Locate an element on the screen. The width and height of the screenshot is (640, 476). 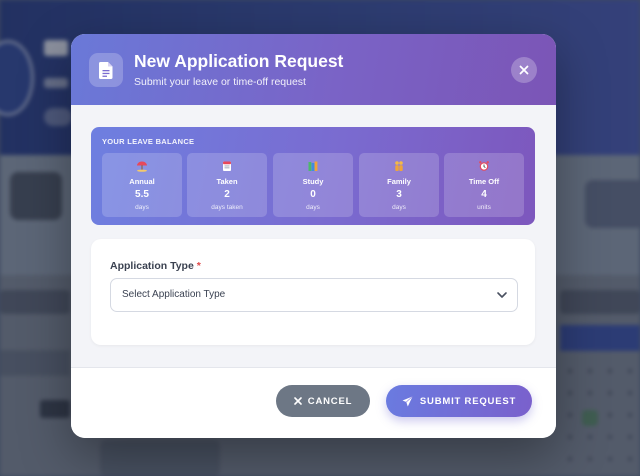
cancel-button: CANCEL is located at coordinates (323, 401).